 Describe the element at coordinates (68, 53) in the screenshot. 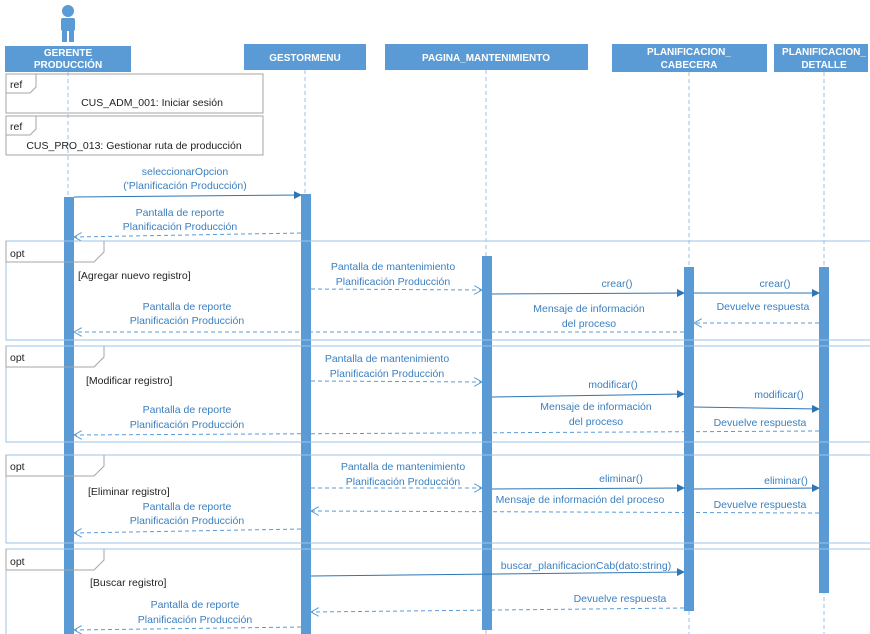

I see `actor-label-line1: GERENTE` at that location.